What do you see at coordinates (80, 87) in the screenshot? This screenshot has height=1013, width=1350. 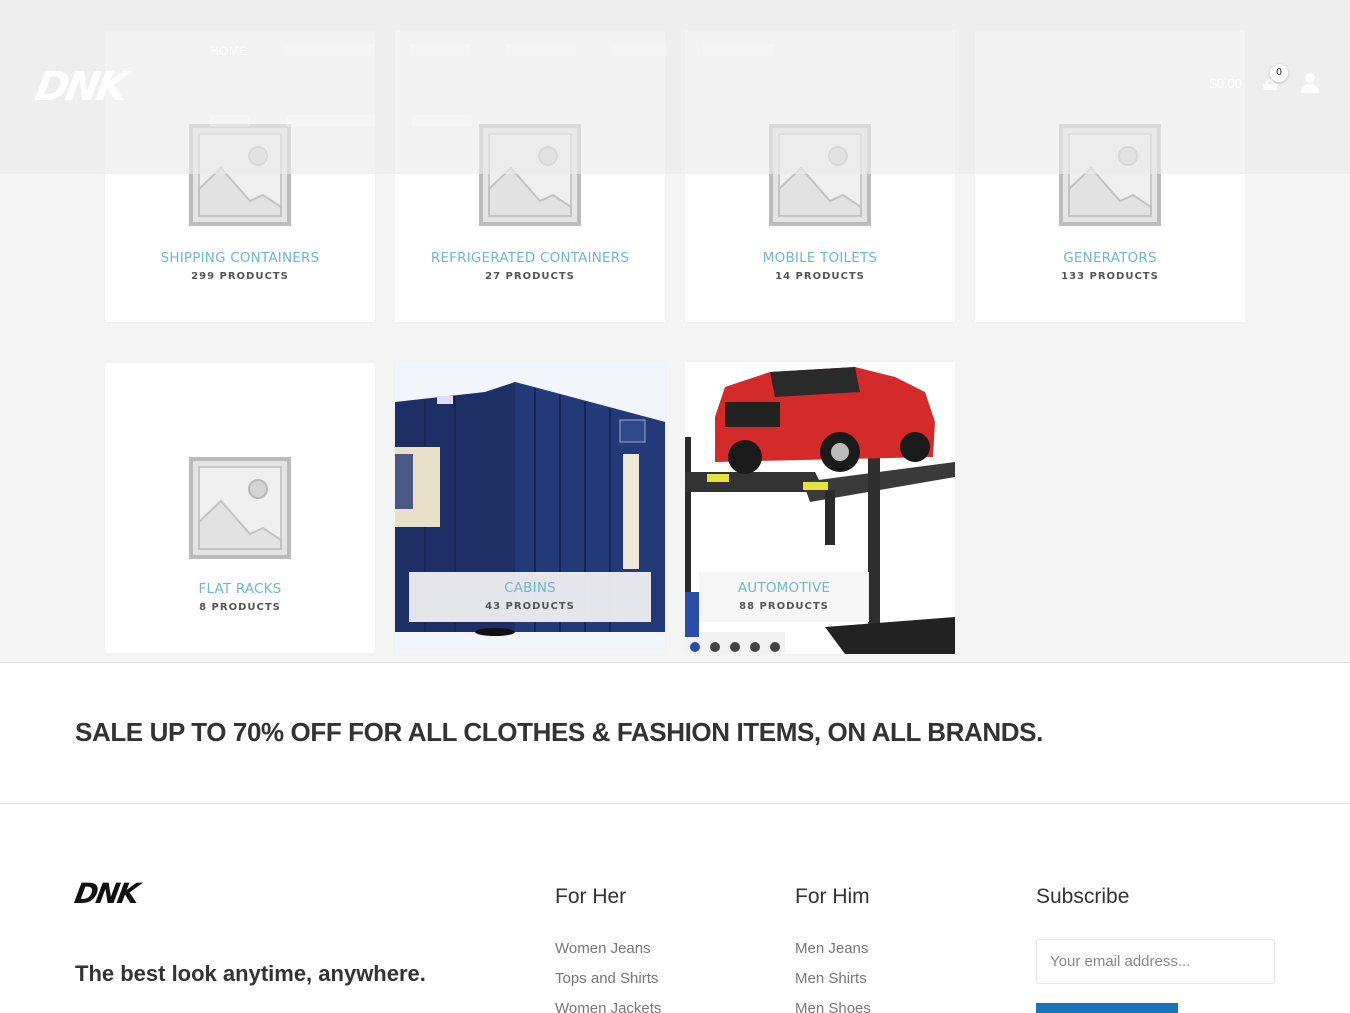 I see `header-logo: DNK` at bounding box center [80, 87].